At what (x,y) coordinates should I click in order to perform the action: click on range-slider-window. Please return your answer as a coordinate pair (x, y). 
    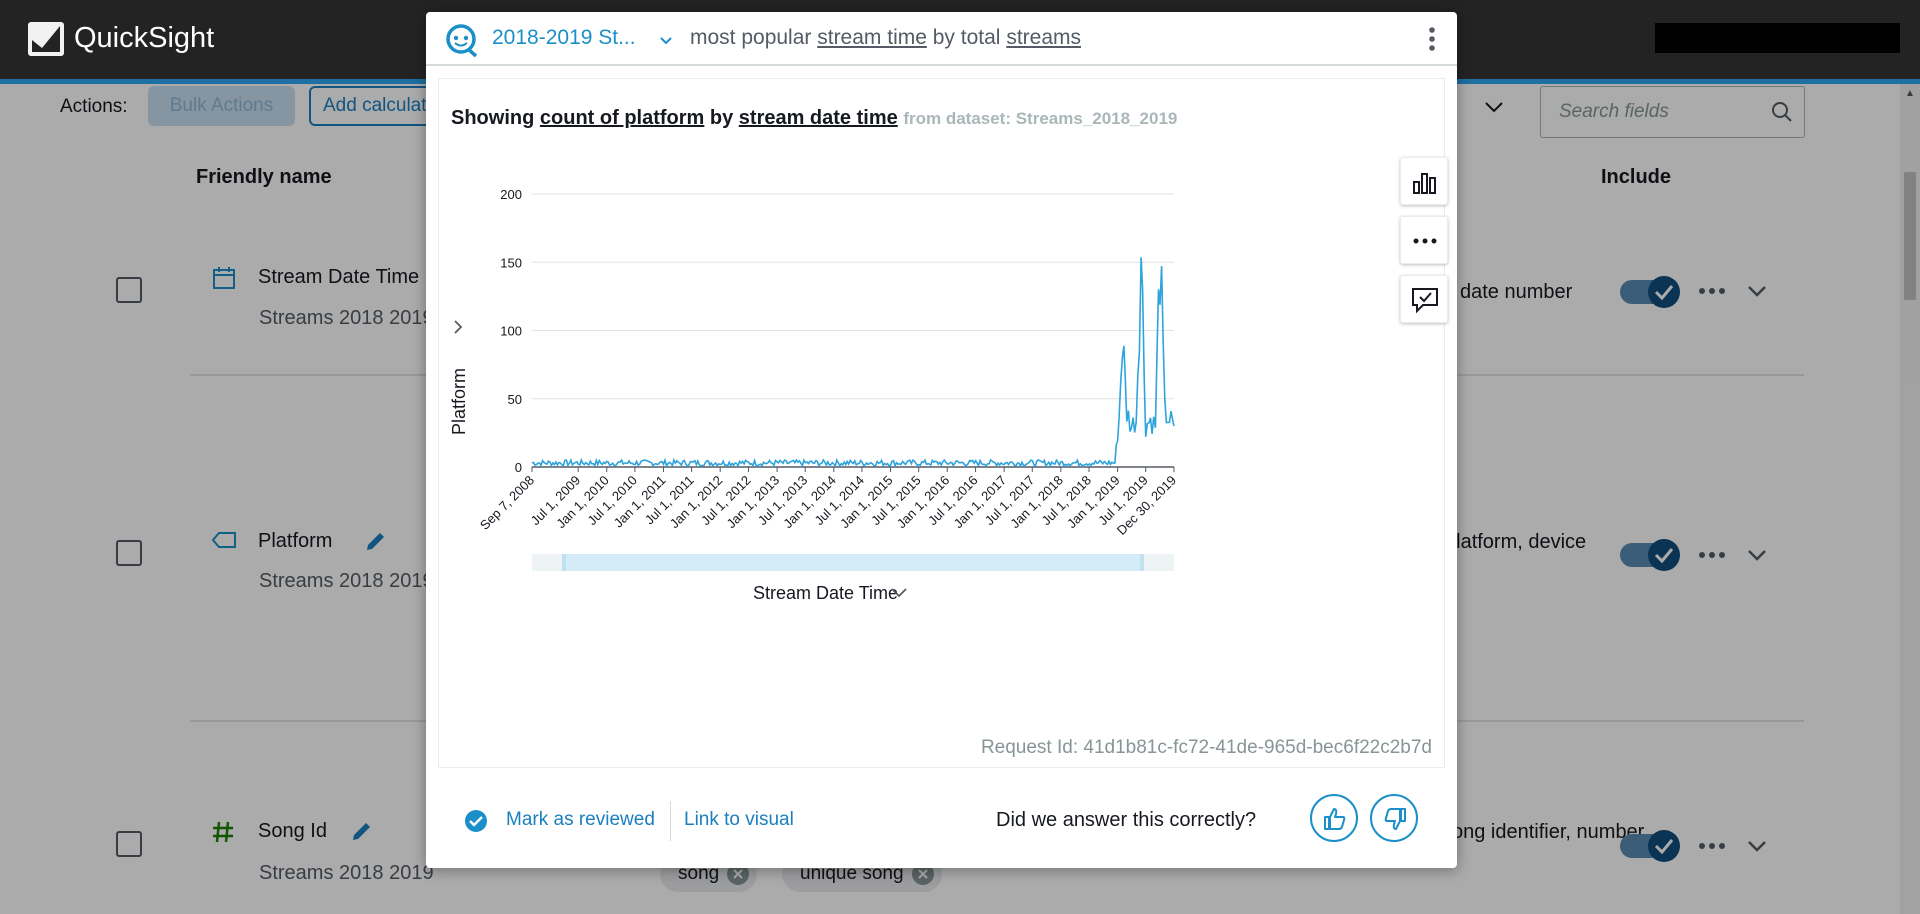
    Looking at the image, I should click on (853, 562).